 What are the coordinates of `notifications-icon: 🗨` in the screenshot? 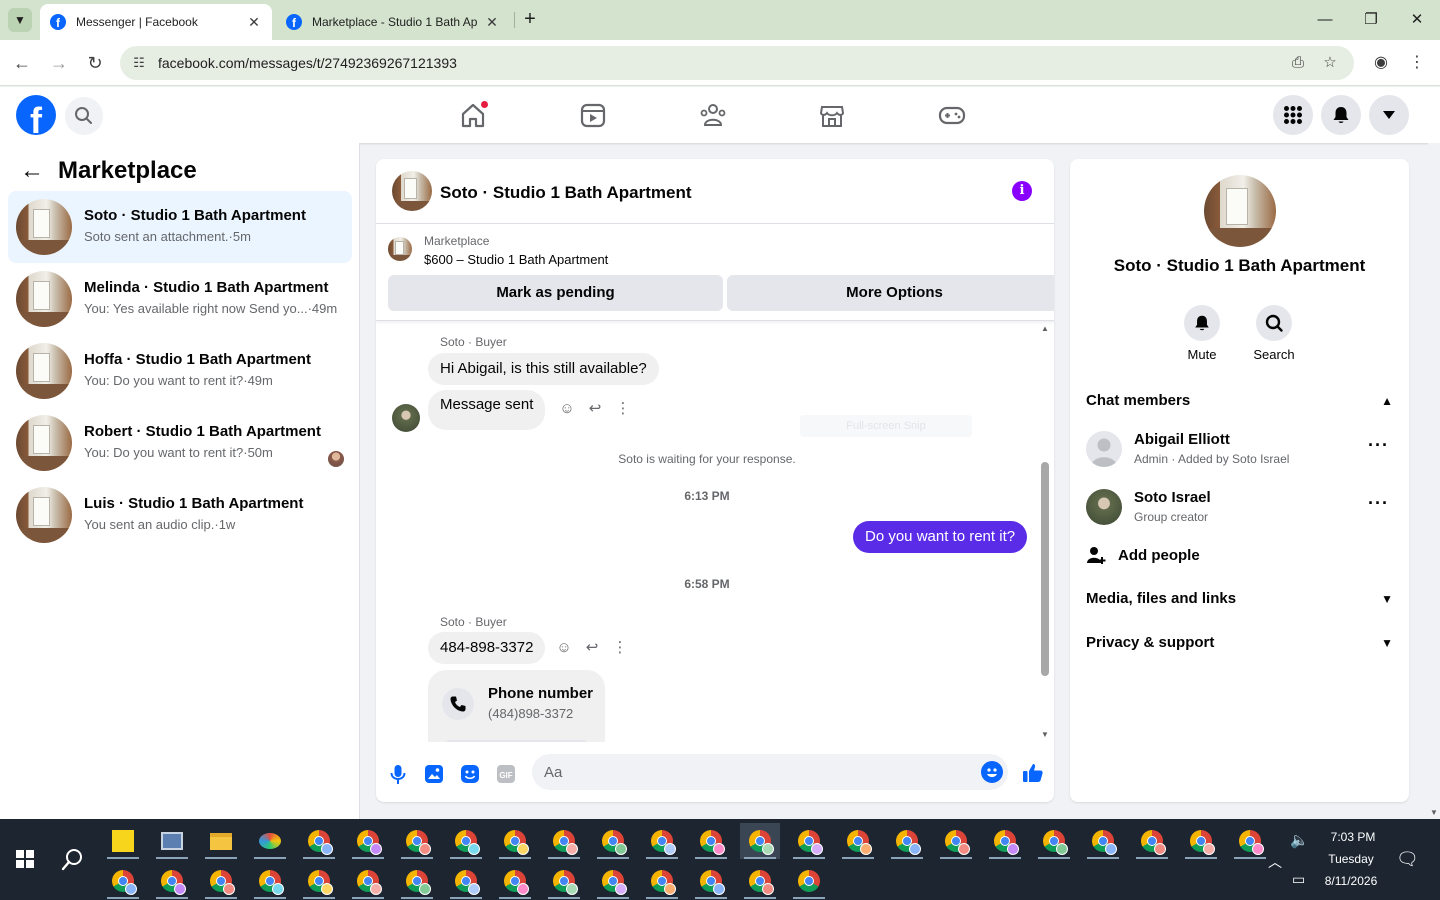 It's located at (1407, 859).